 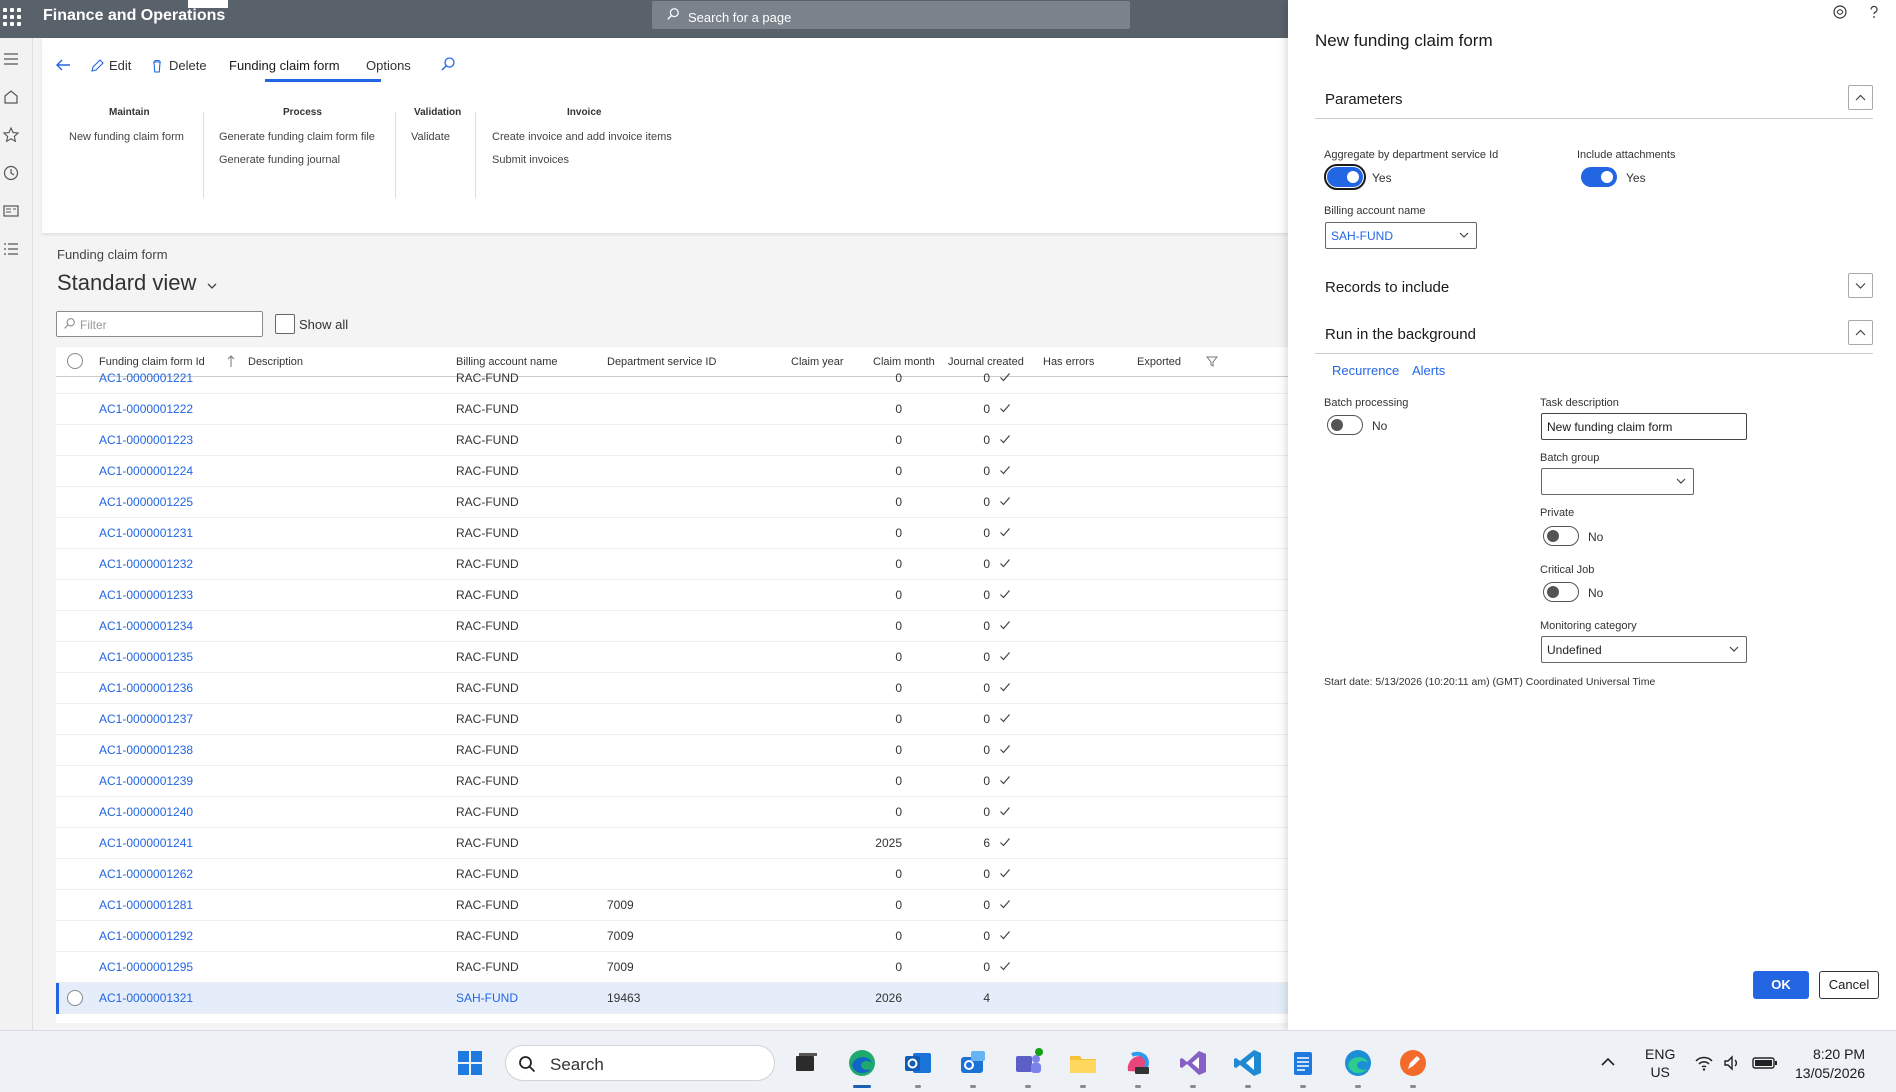 What do you see at coordinates (672, 812) in the screenshot?
I see `table-row: AC1-0000001240 RAC-FUND 0 0` at bounding box center [672, 812].